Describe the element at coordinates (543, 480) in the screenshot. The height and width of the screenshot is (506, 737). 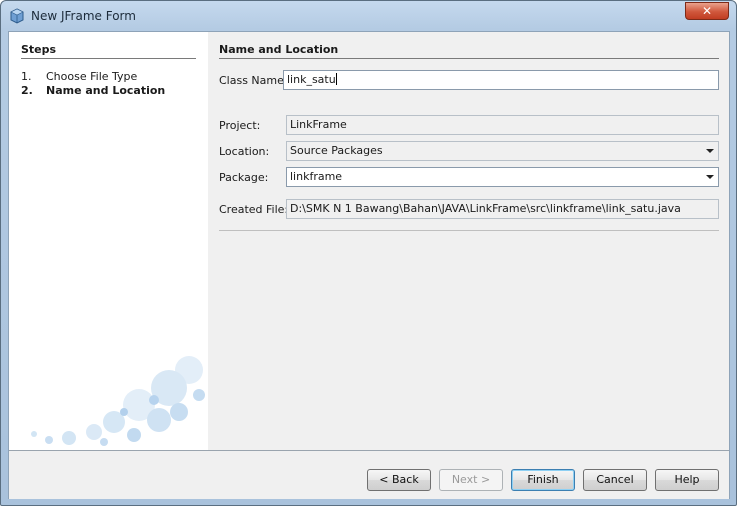
I see `finish-button: Finish` at that location.